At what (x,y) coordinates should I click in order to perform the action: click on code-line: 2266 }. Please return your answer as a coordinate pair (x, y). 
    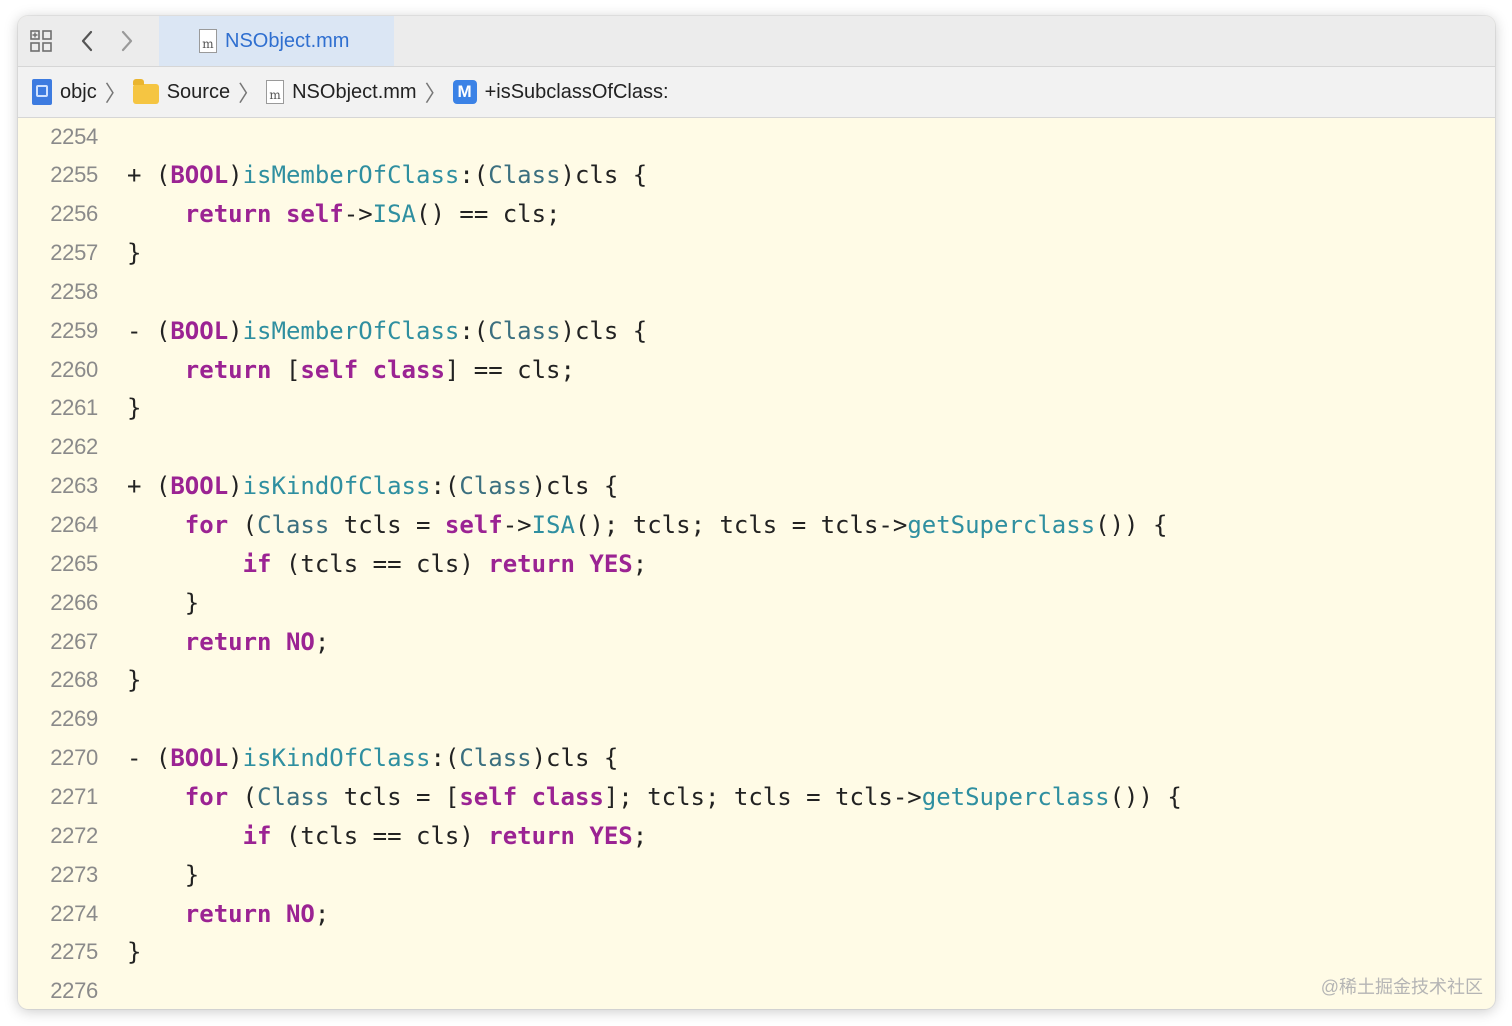
    Looking at the image, I should click on (756, 602).